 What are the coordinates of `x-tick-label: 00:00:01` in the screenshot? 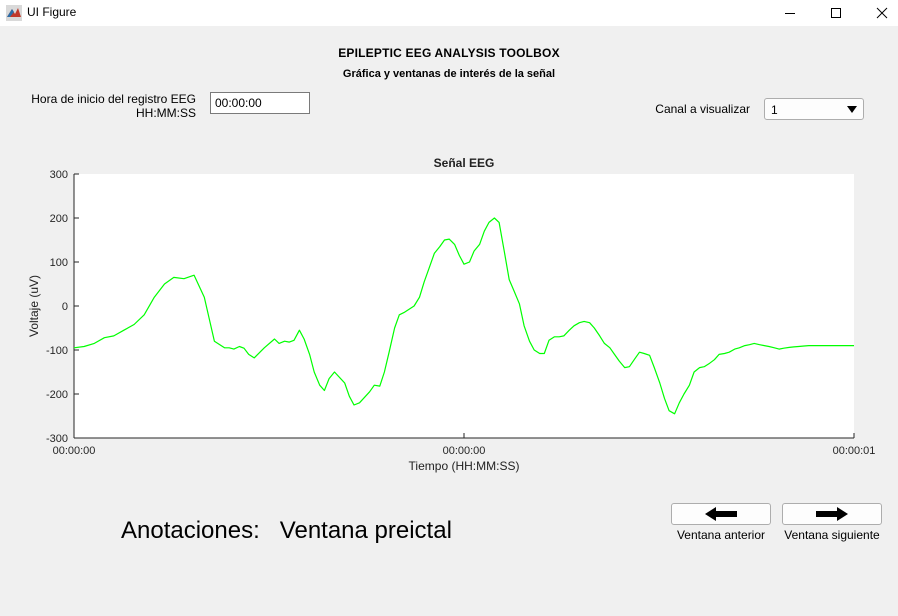 It's located at (854, 451).